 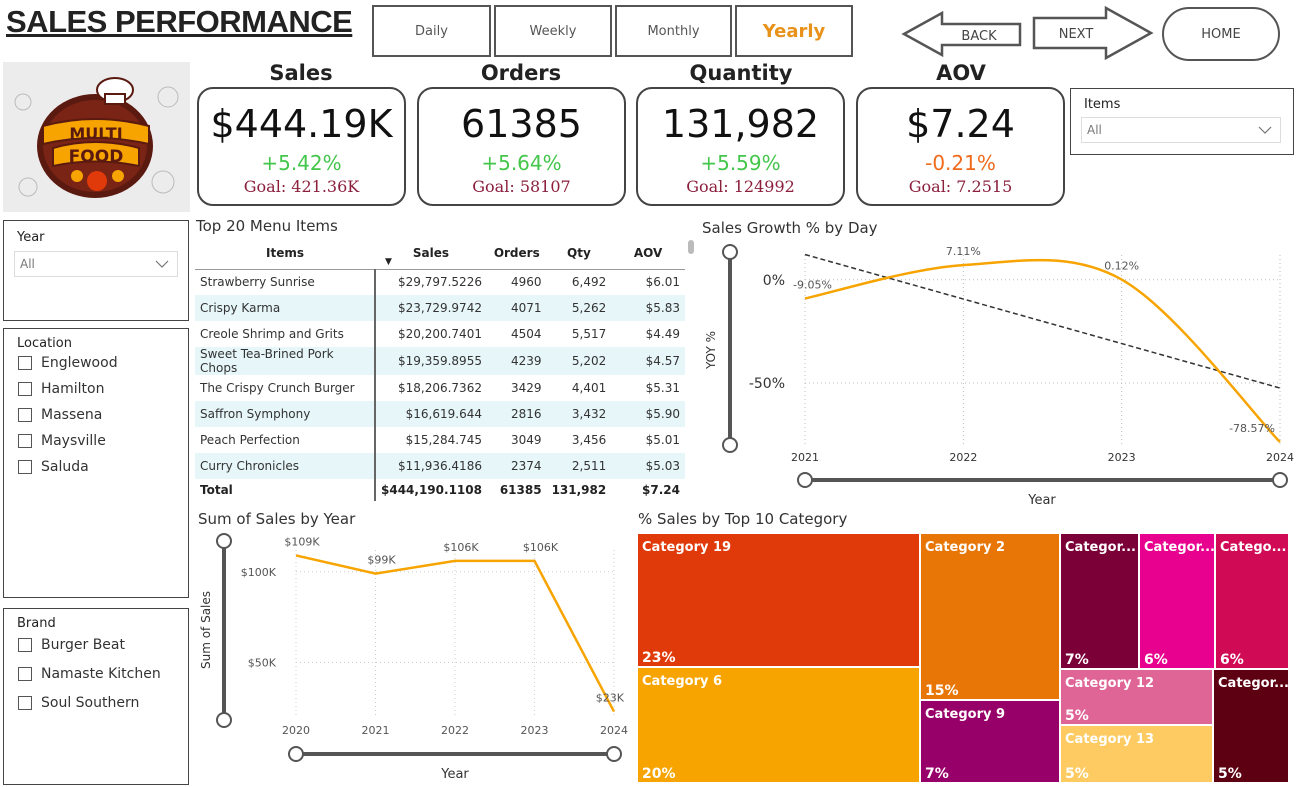 I want to click on y-tick-label: $100K, so click(x=259, y=572).